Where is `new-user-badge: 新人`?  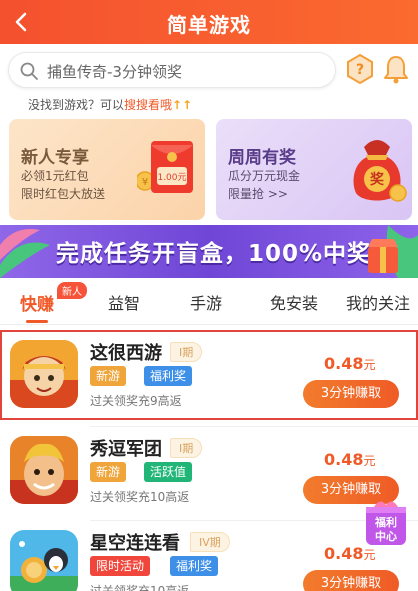 new-user-badge: 新人 is located at coordinates (72, 290).